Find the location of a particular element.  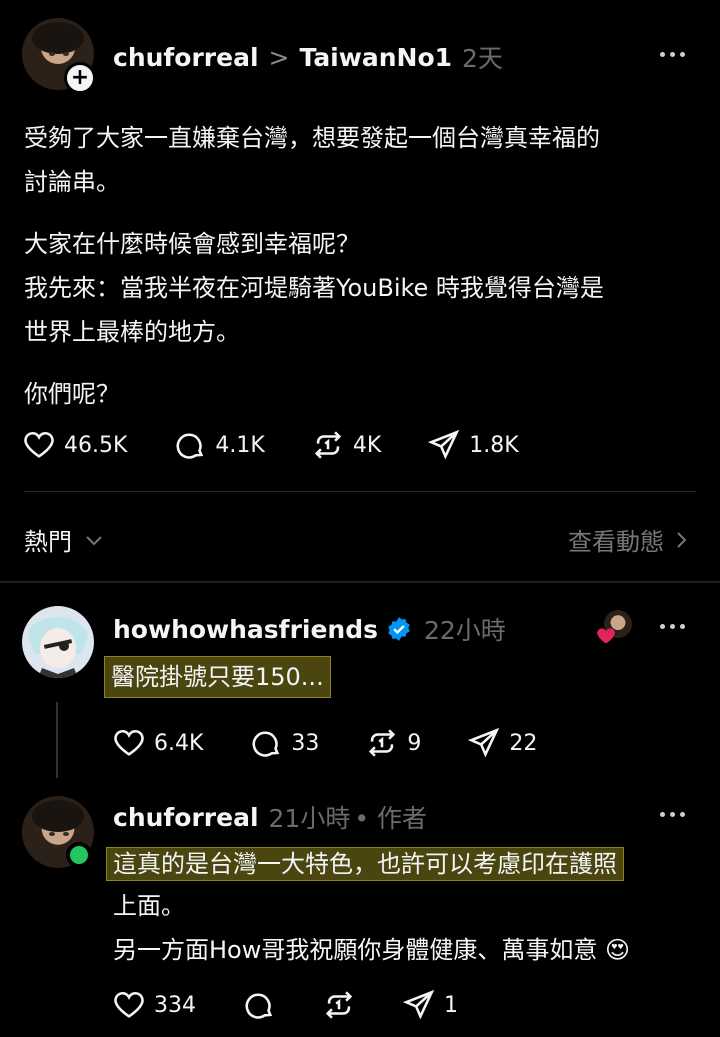

comment-count: 4.1K is located at coordinates (240, 445).